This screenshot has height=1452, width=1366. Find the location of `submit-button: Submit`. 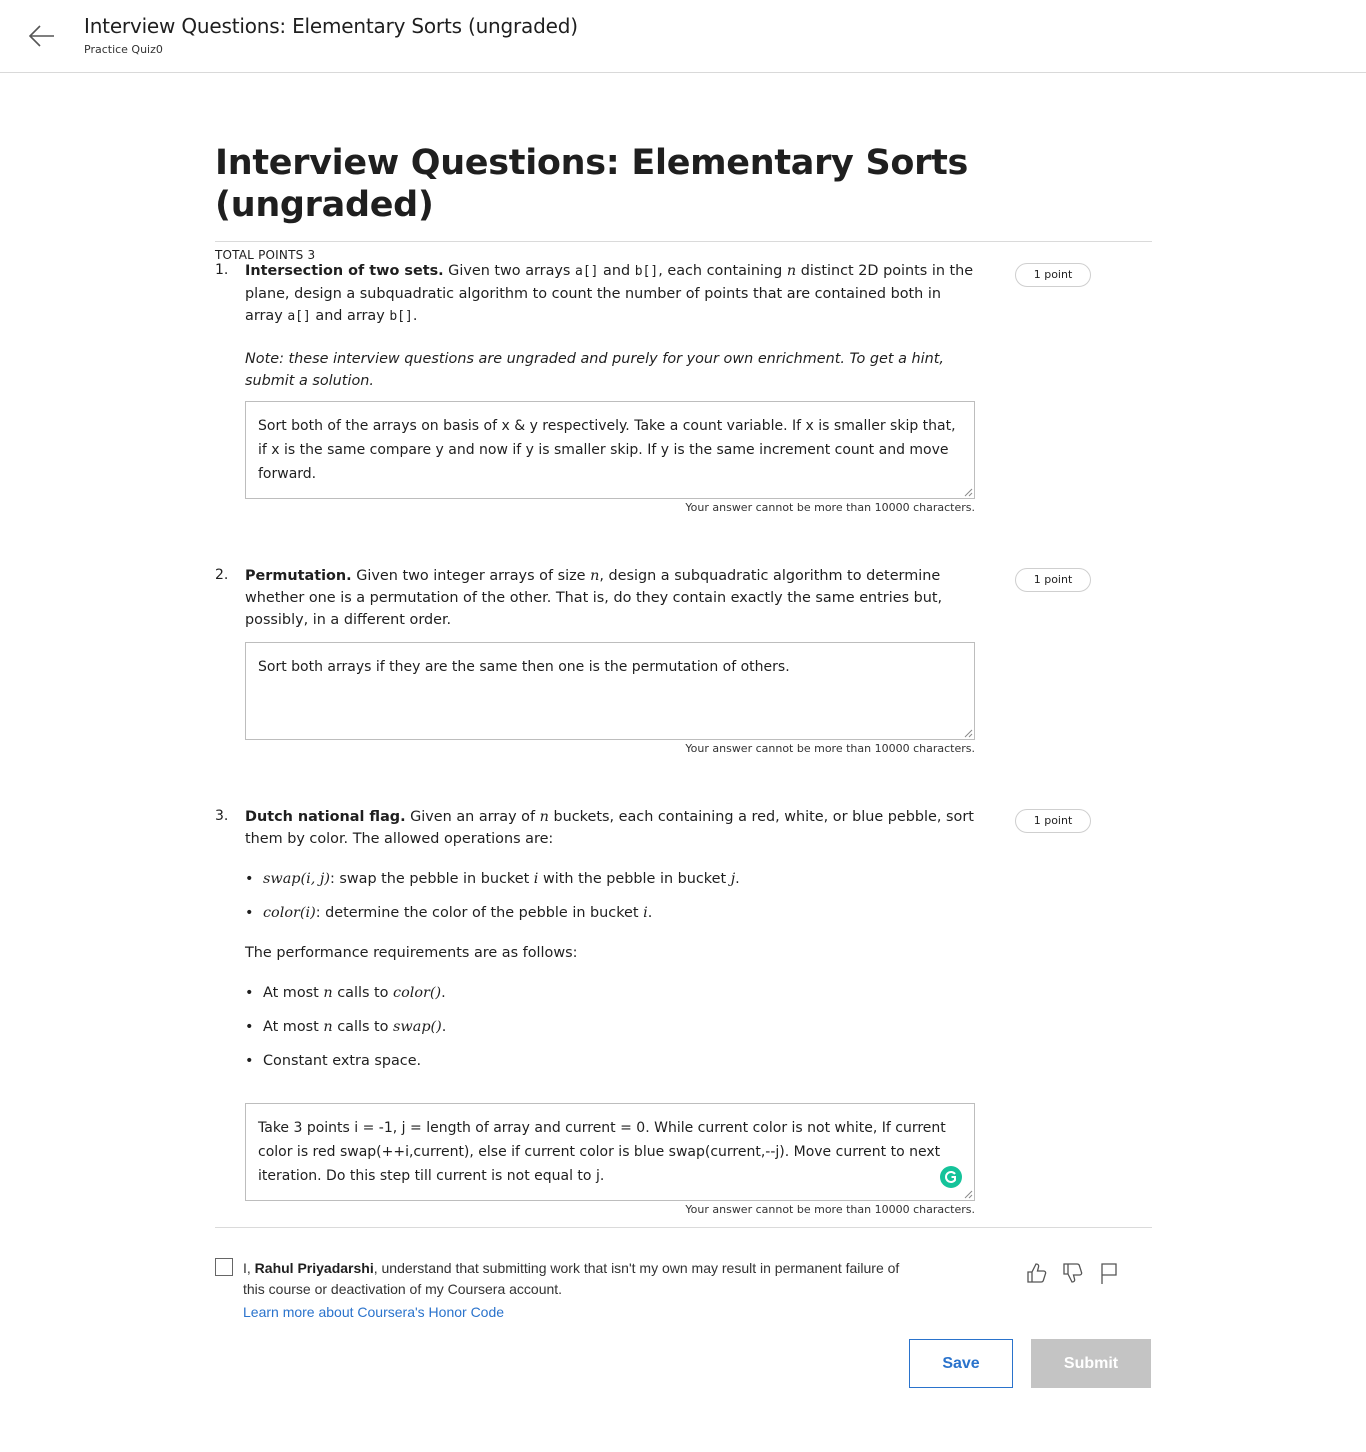

submit-button: Submit is located at coordinates (1091, 1363).